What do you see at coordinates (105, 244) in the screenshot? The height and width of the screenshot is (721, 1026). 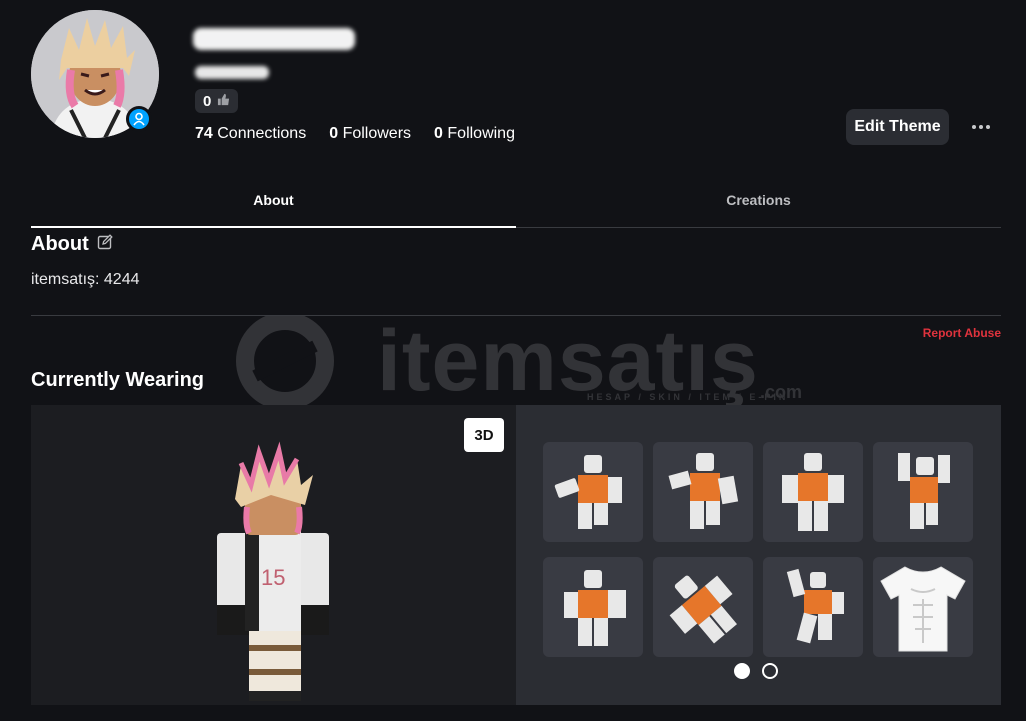 I see `edit-pencil-icon` at bounding box center [105, 244].